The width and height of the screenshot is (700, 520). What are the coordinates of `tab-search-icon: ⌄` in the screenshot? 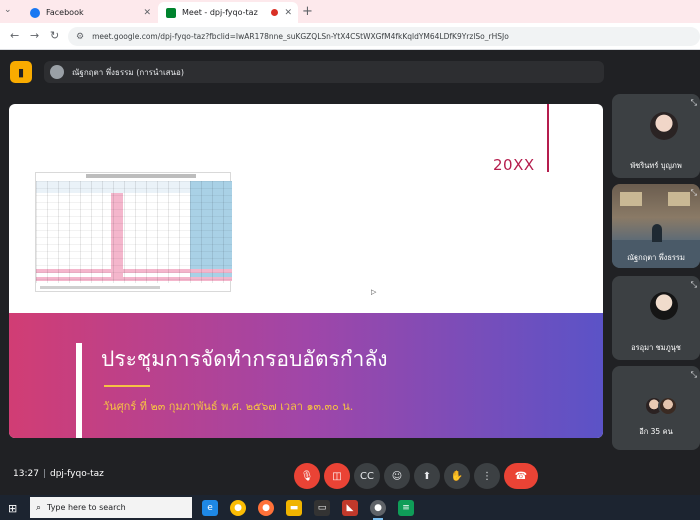 It's located at (8, 10).